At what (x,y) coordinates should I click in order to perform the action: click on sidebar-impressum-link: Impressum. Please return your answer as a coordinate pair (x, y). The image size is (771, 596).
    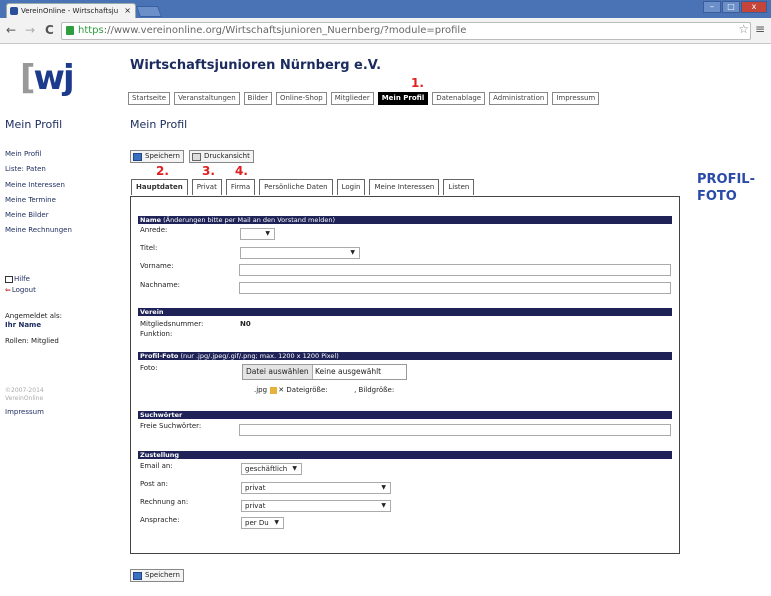
    Looking at the image, I should click on (24, 412).